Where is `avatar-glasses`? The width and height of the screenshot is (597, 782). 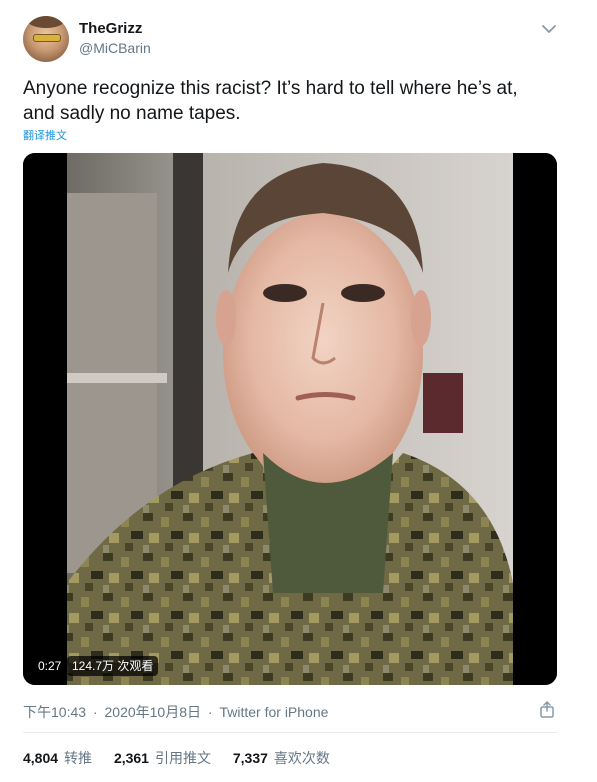
avatar-glasses is located at coordinates (47, 38).